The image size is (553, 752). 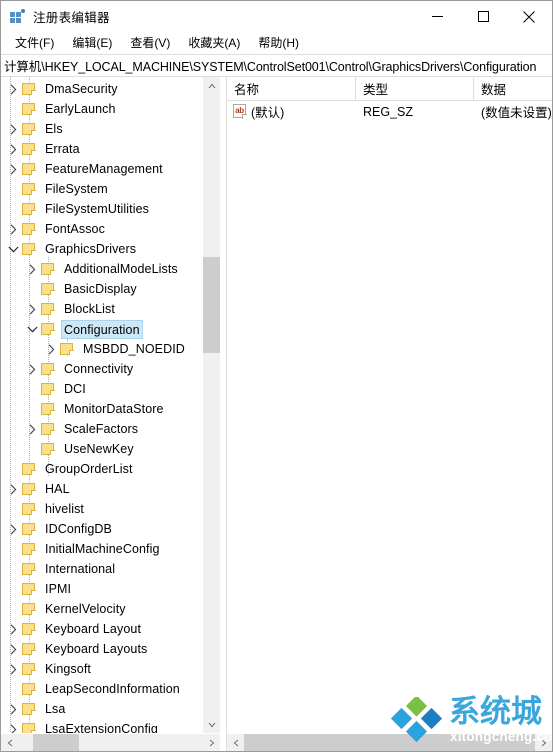 I want to click on tree-item-label: Lsa, so click(x=55, y=709).